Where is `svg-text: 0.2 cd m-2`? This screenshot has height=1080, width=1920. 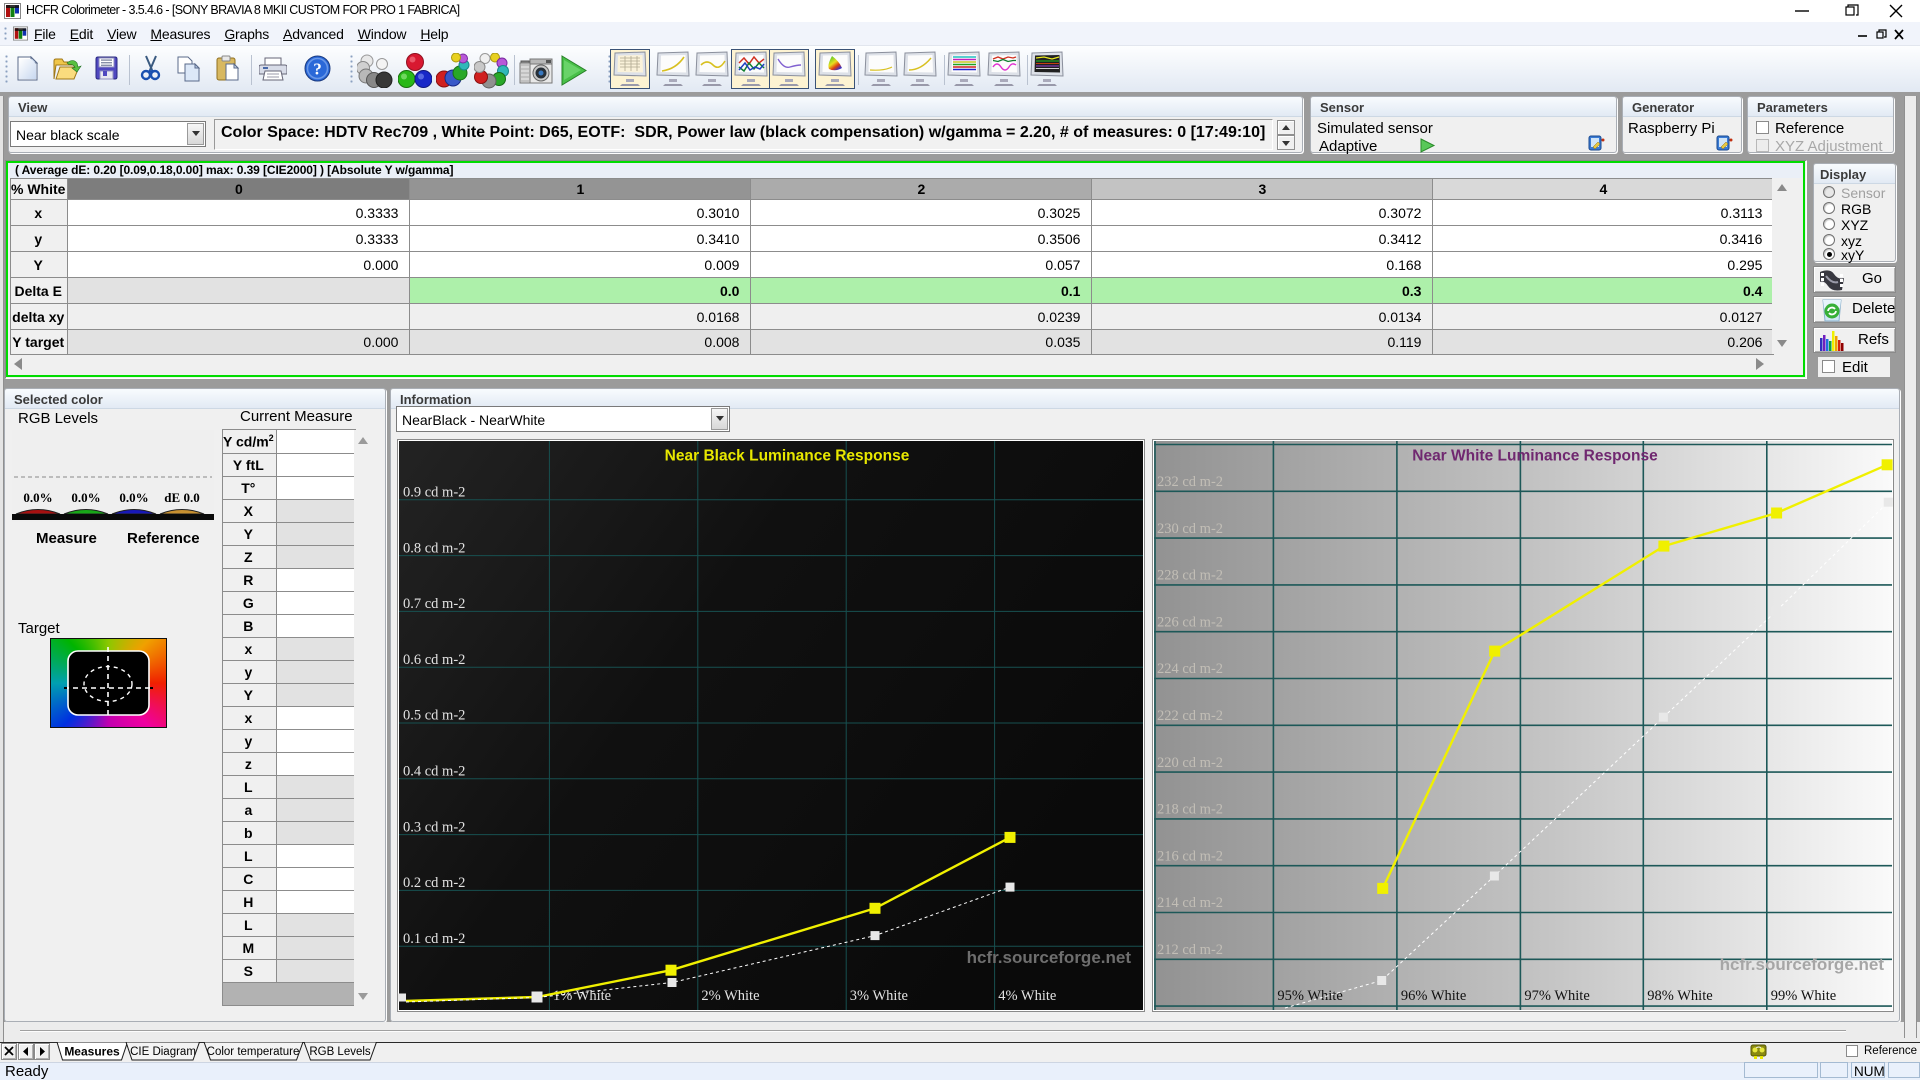 svg-text: 0.2 cd m-2 is located at coordinates (434, 883).